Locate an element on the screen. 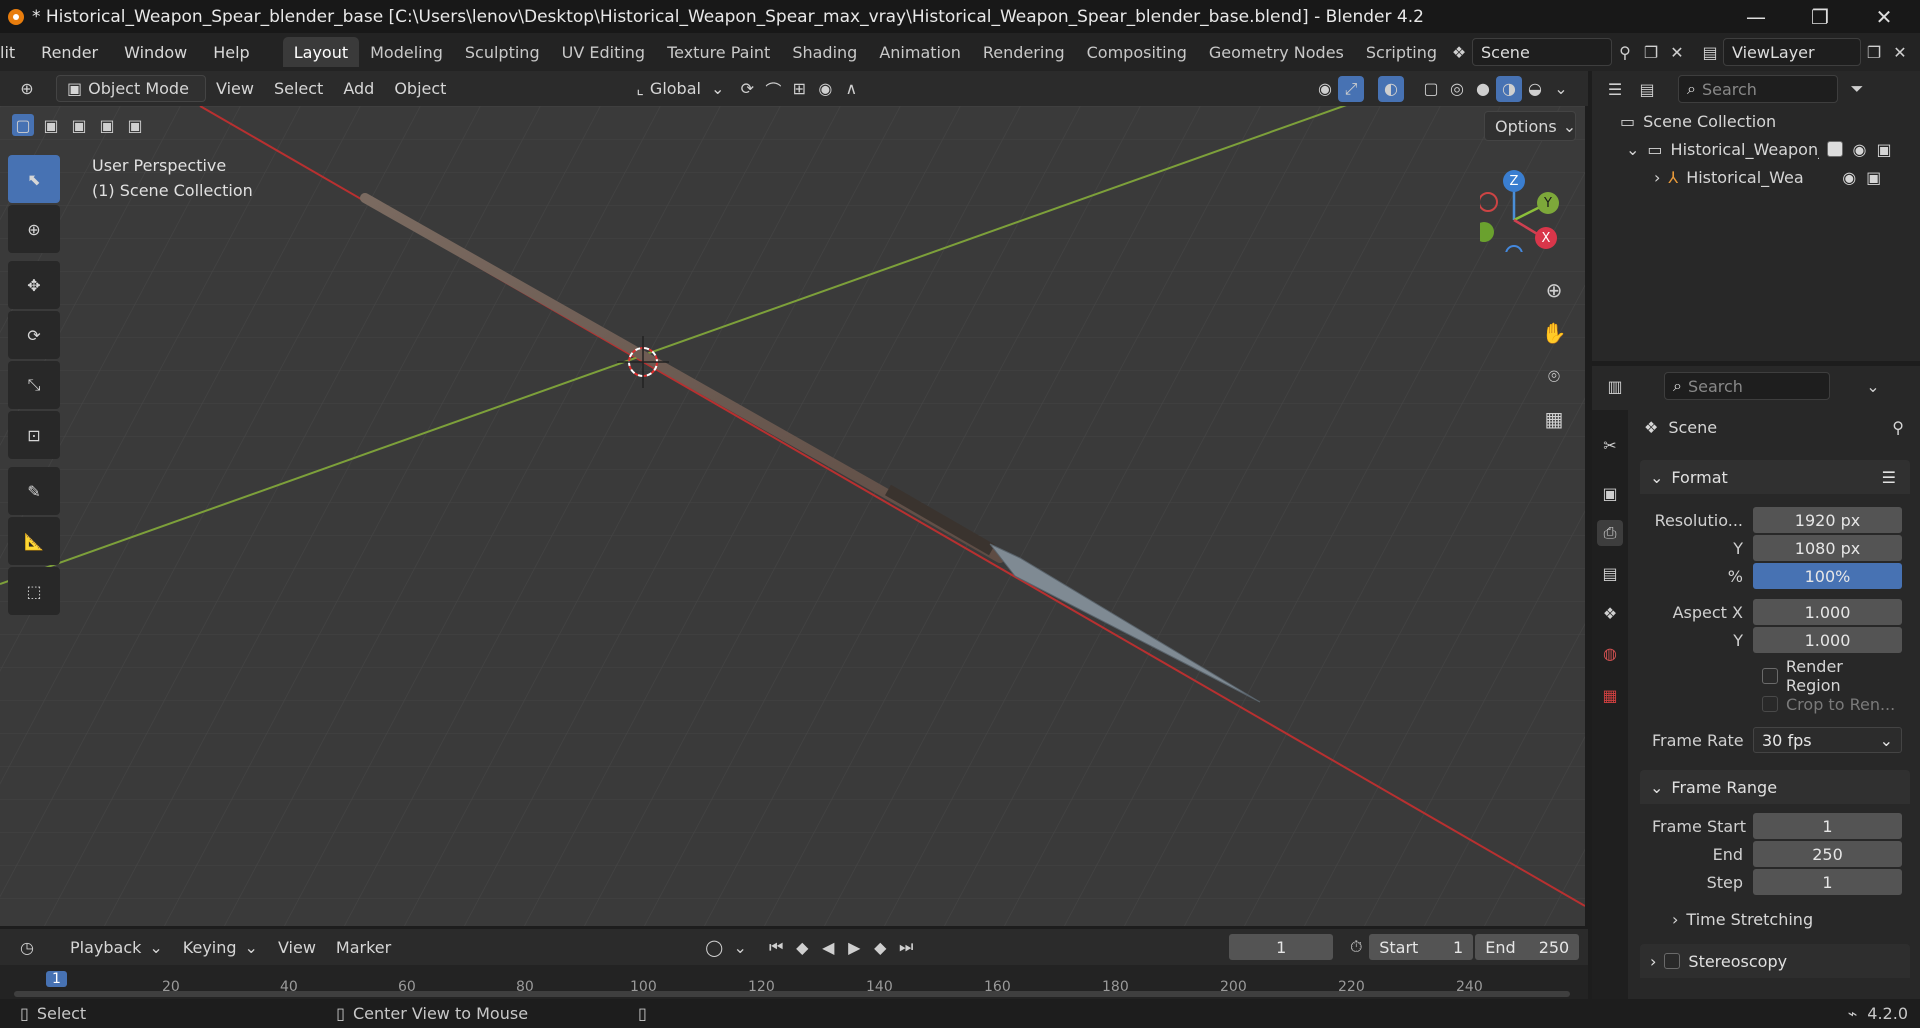  play-reverse-icon: ◀ is located at coordinates (828, 947).